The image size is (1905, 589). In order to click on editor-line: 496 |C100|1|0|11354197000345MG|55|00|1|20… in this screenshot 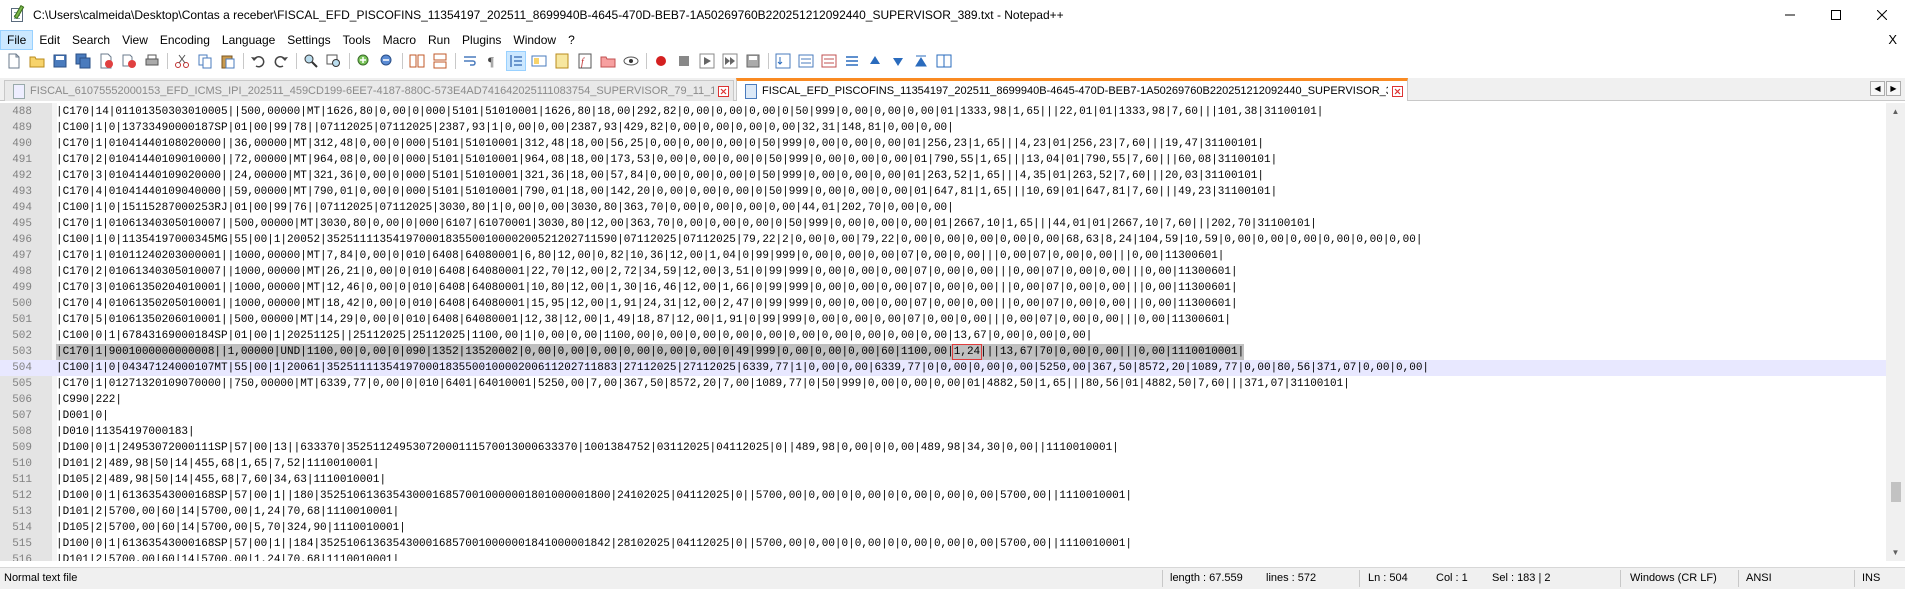, I will do `click(943, 240)`.